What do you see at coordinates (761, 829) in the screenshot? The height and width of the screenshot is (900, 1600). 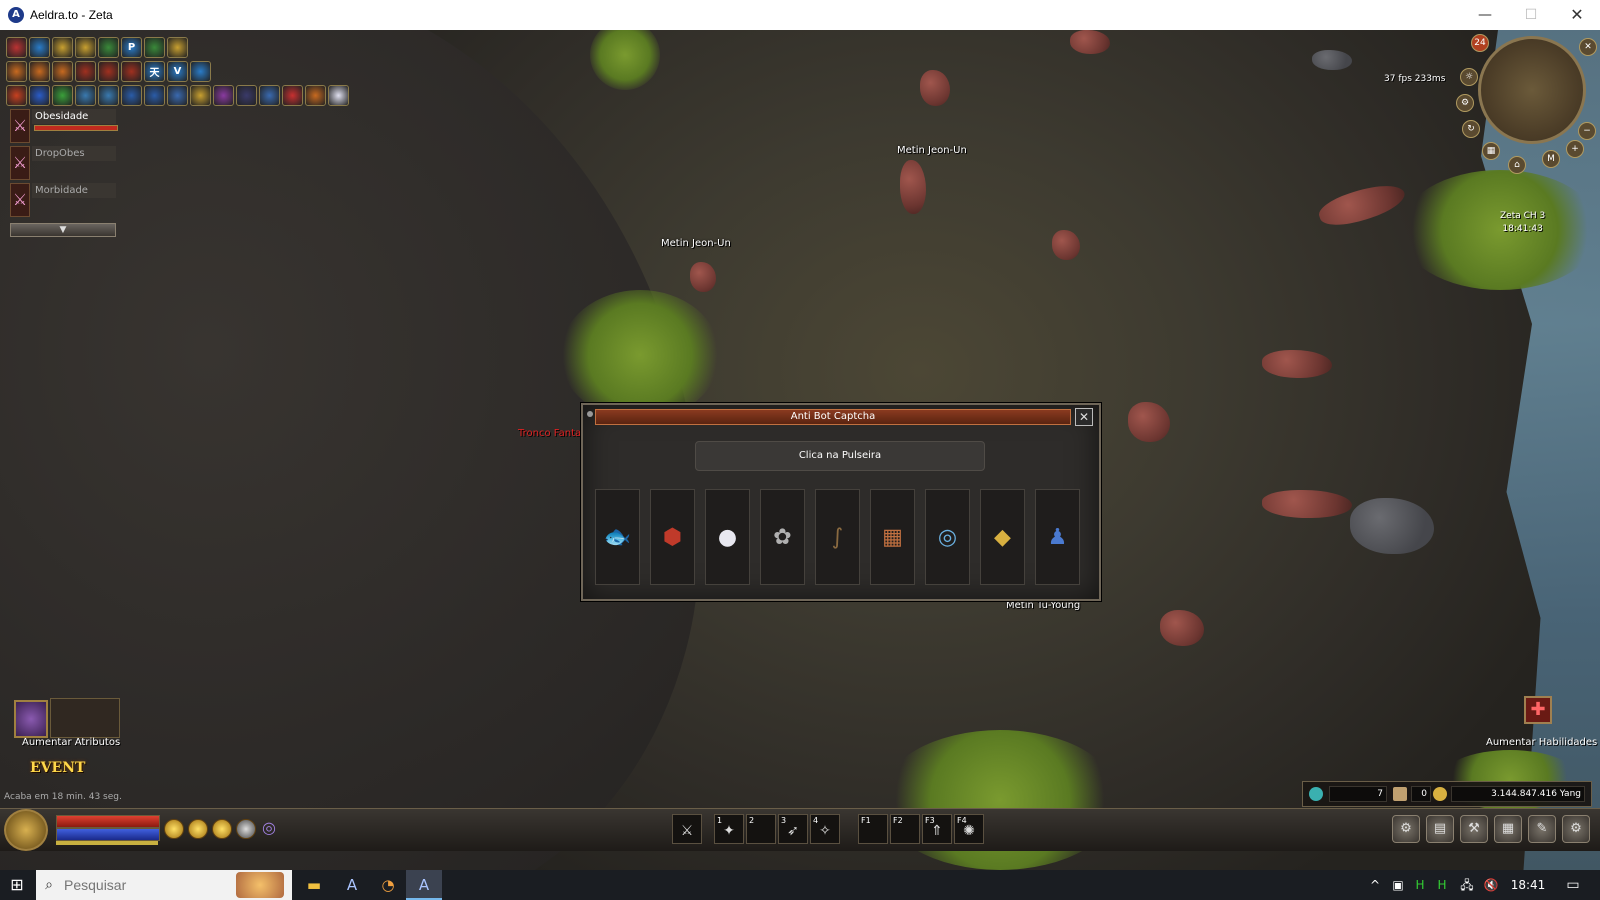 I see `quickslot: 2` at bounding box center [761, 829].